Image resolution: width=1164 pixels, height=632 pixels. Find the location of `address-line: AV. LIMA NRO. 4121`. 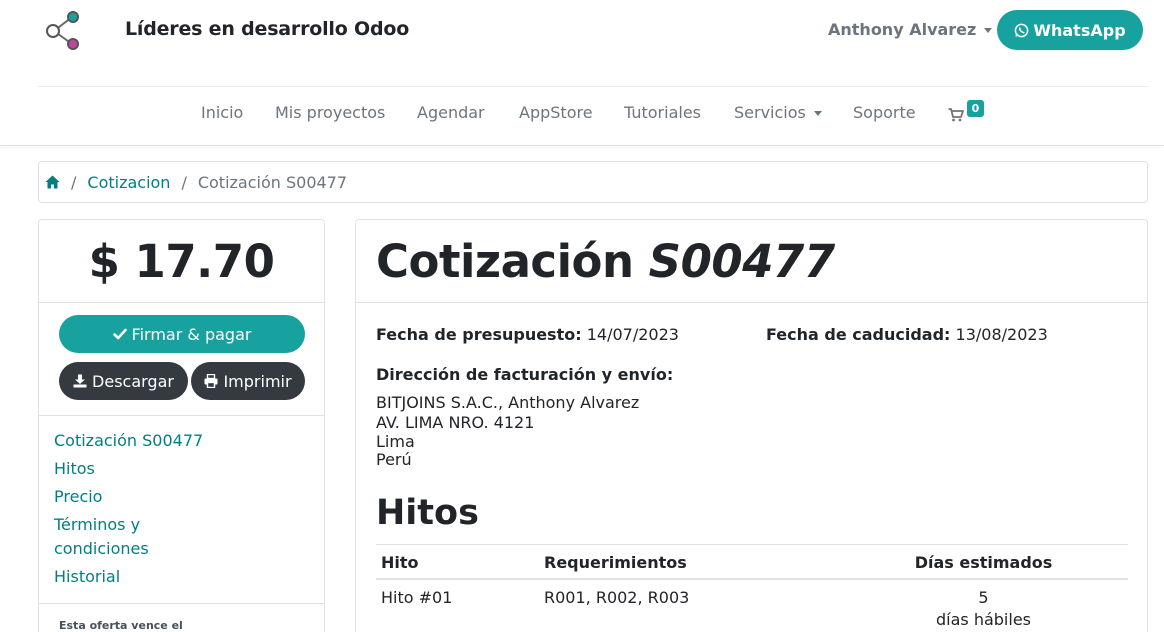

address-line: AV. LIMA NRO. 4121 is located at coordinates (455, 422).